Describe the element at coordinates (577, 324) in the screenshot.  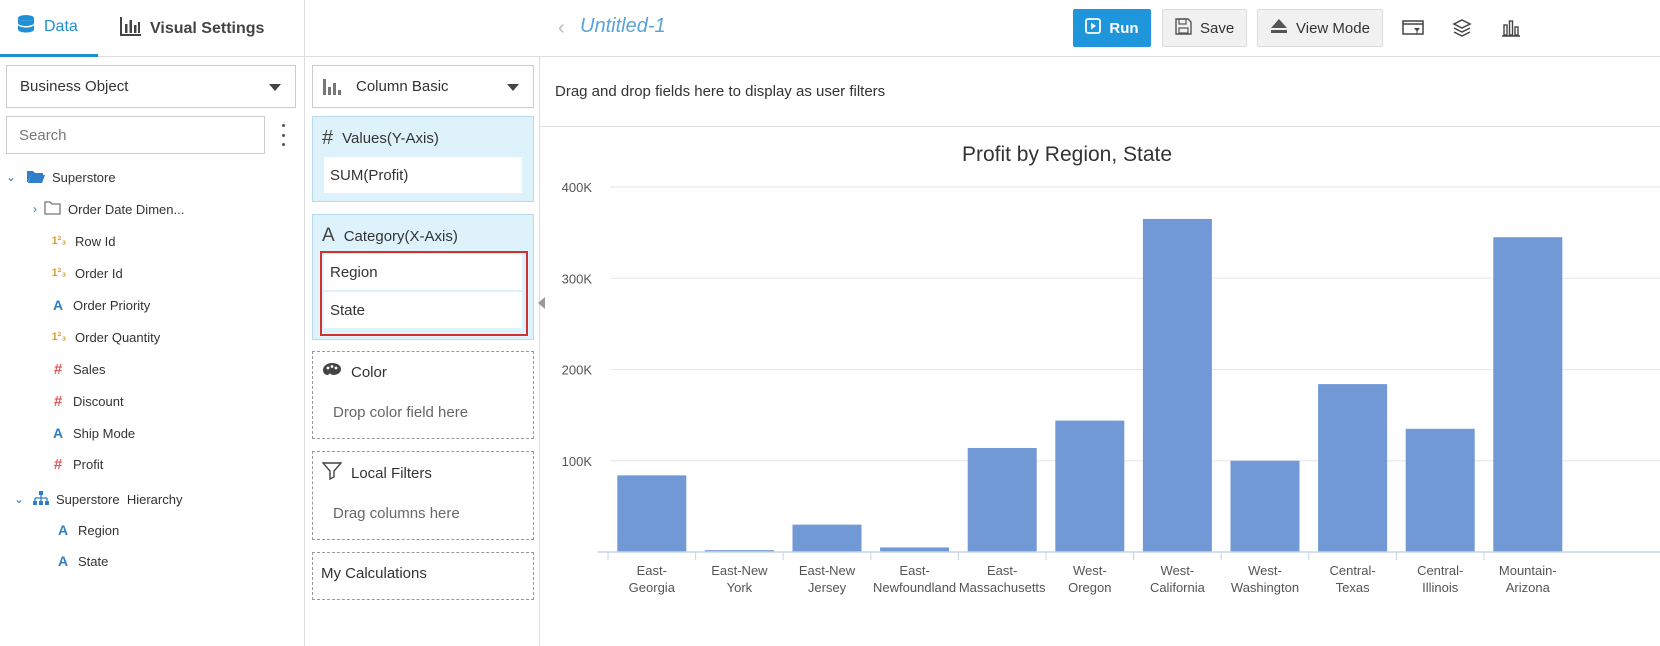
I see `y-axis: 100K 200K 300K 400K` at that location.